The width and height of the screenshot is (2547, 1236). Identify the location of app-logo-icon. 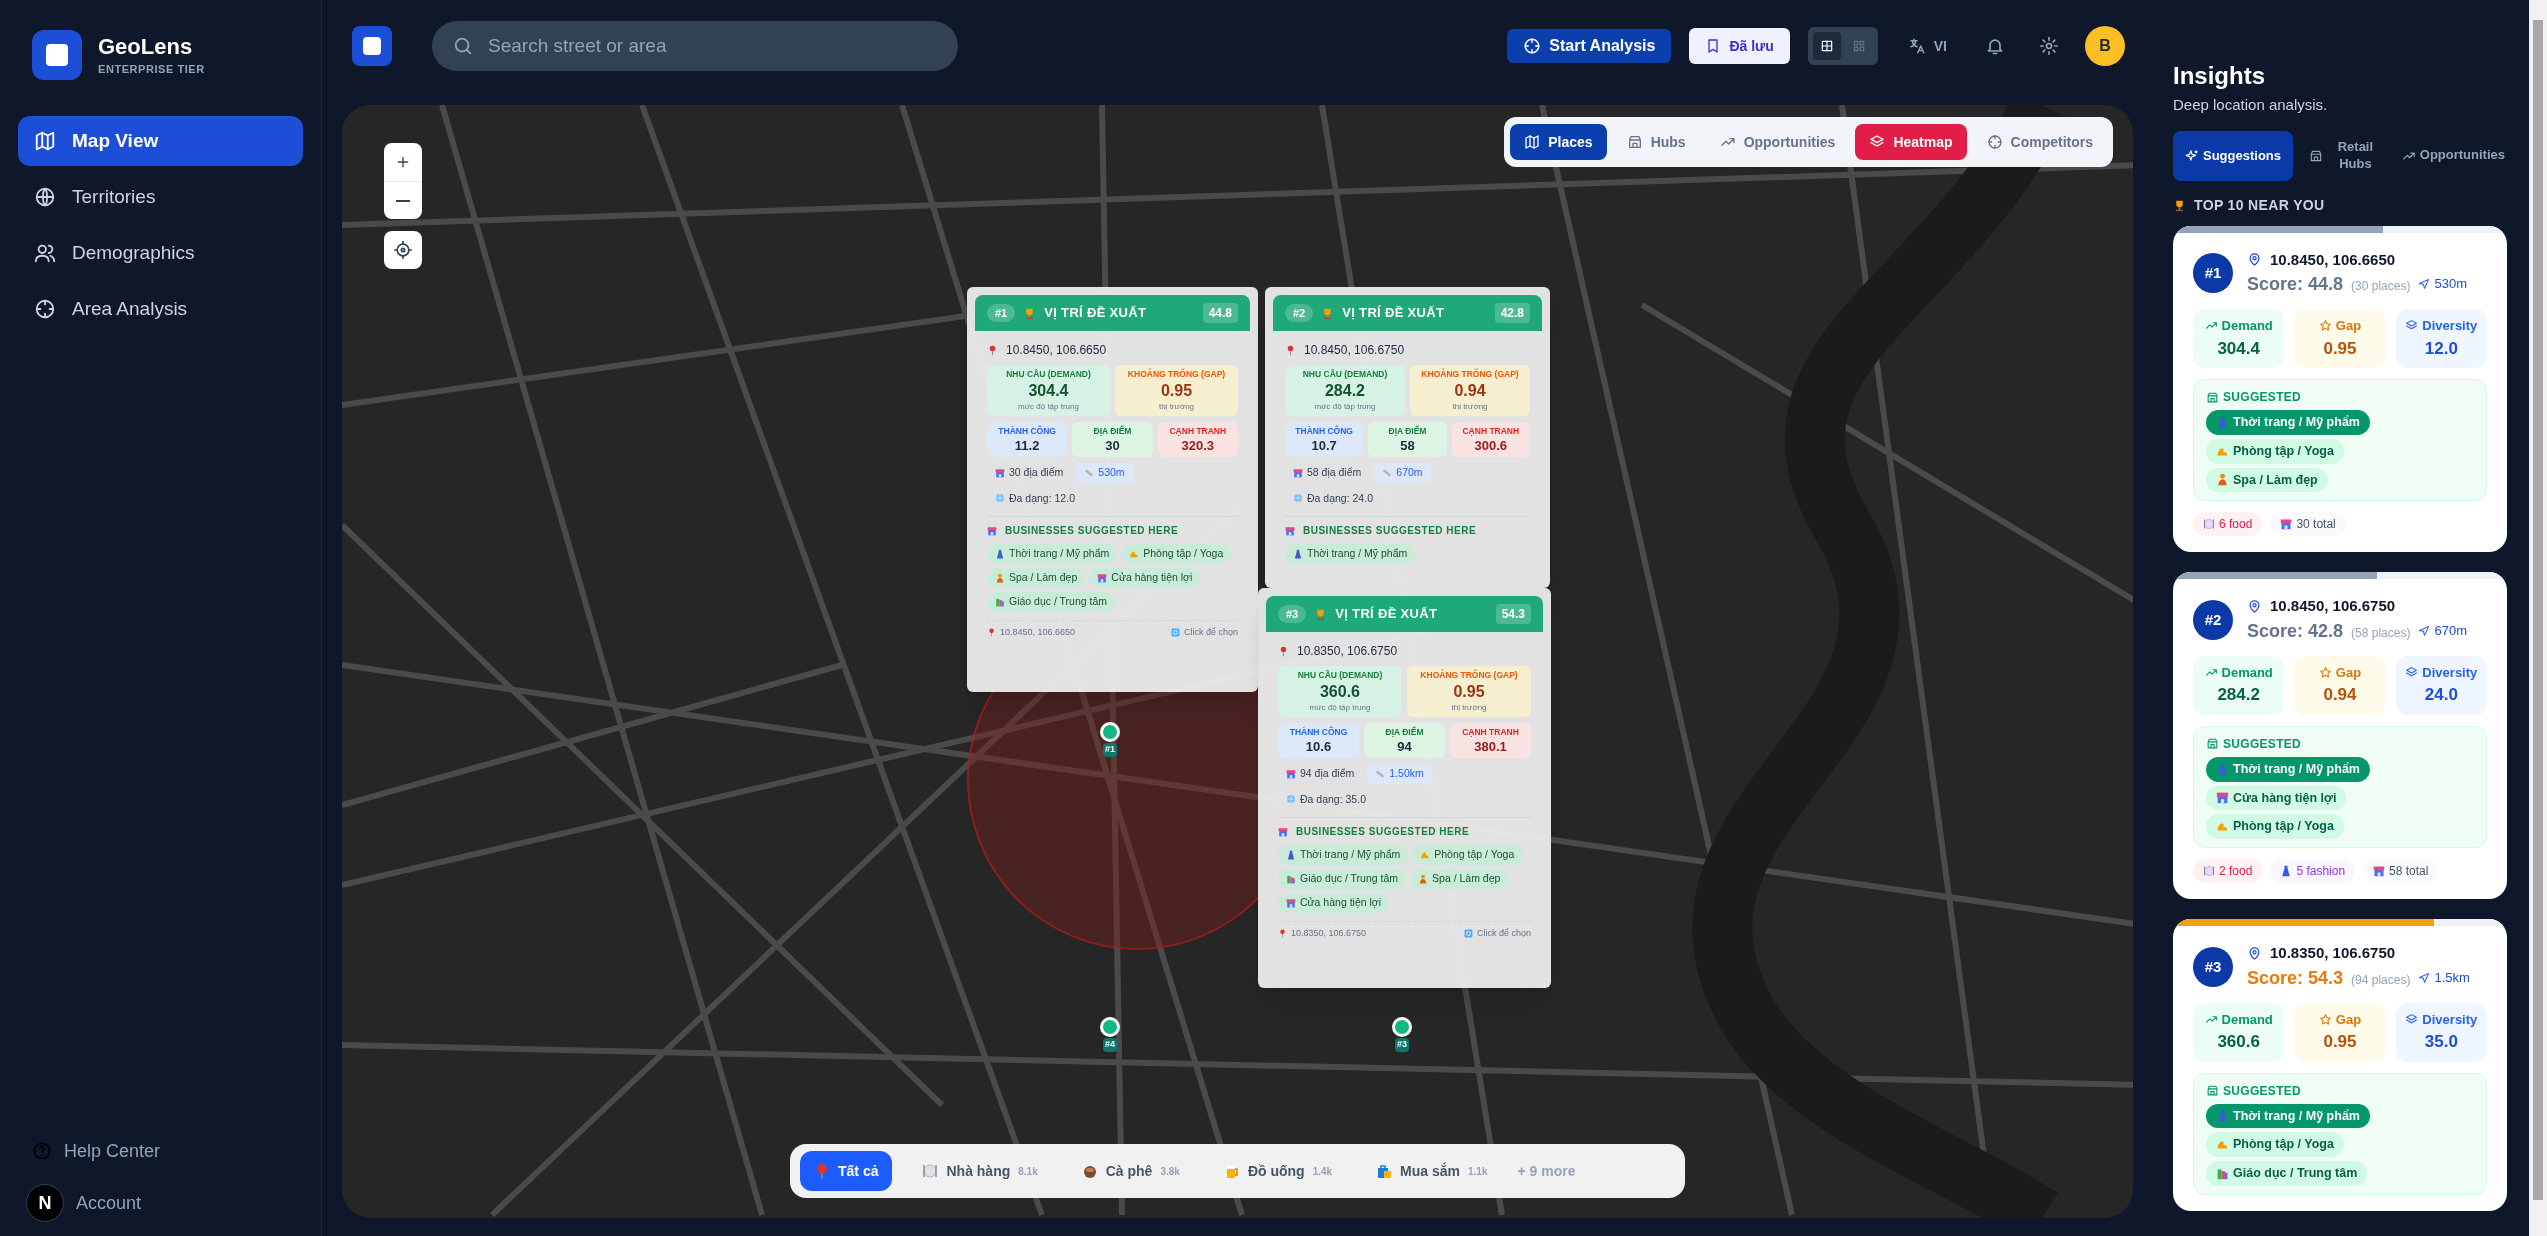
(372, 46).